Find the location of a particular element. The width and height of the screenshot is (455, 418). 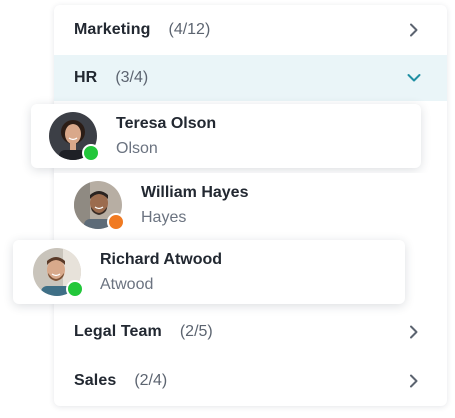

group-name: Legal Team is located at coordinates (118, 331).